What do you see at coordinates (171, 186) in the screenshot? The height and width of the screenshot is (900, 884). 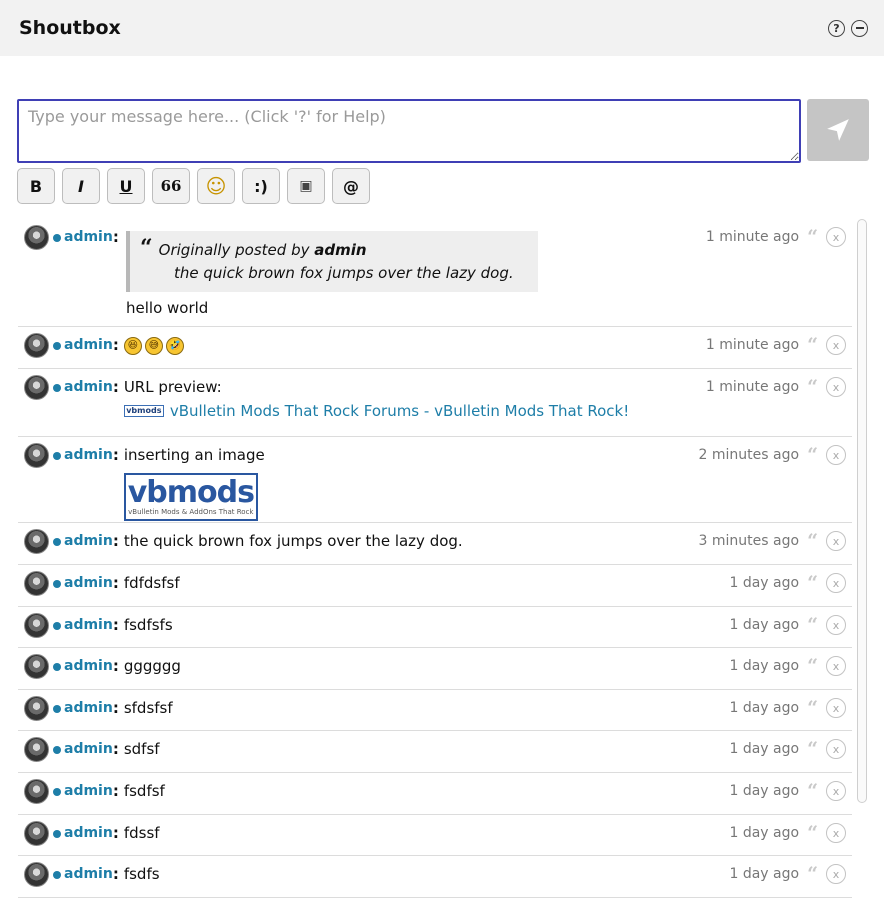 I see `quote-button: 66` at bounding box center [171, 186].